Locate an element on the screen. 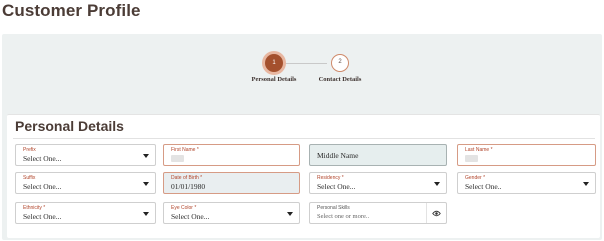  field-label: Eye Color * is located at coordinates (184, 208).